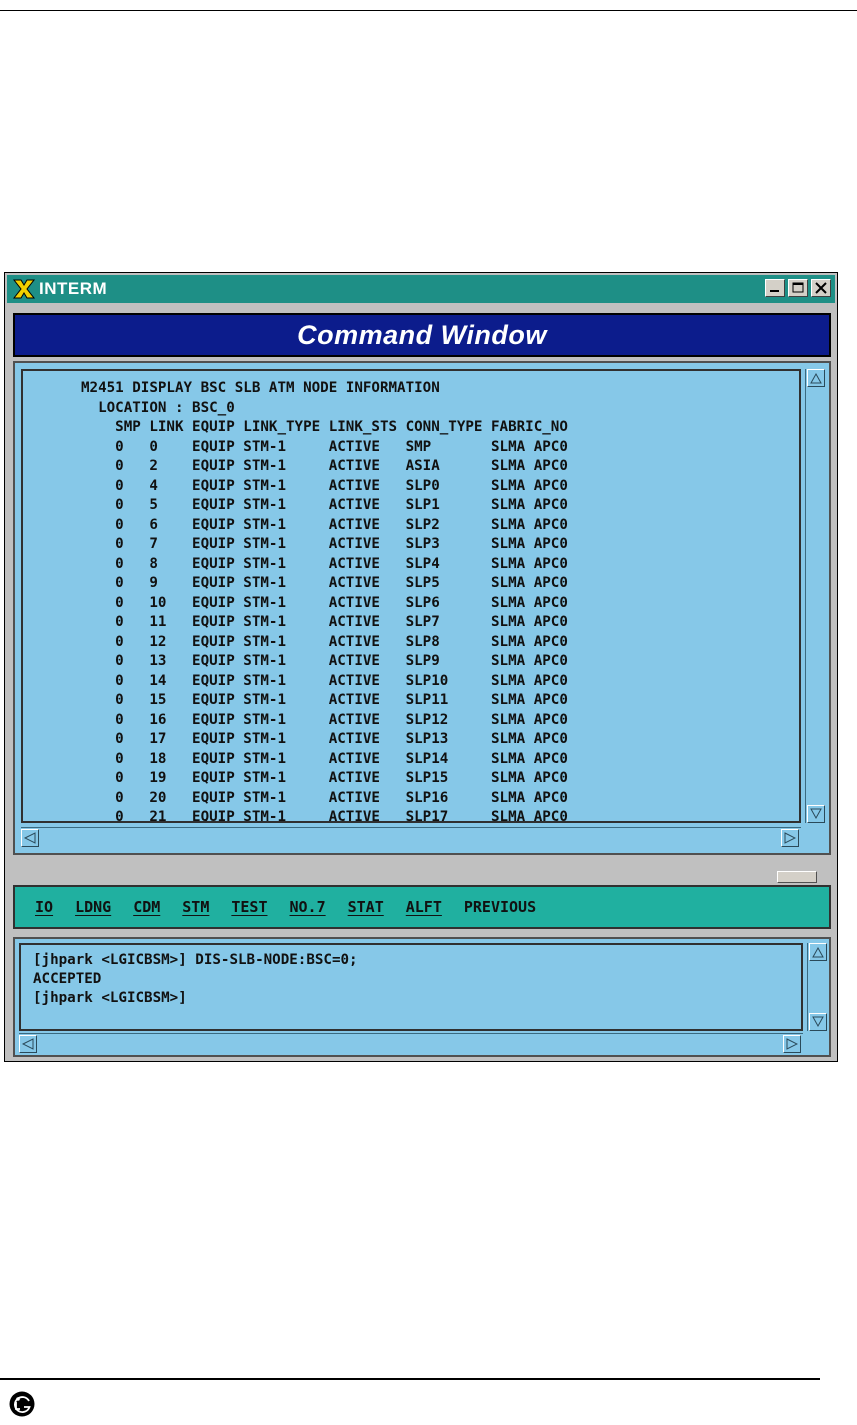 The image size is (857, 1425). Describe the element at coordinates (24, 289) in the screenshot. I see `x-logo-icon` at that location.